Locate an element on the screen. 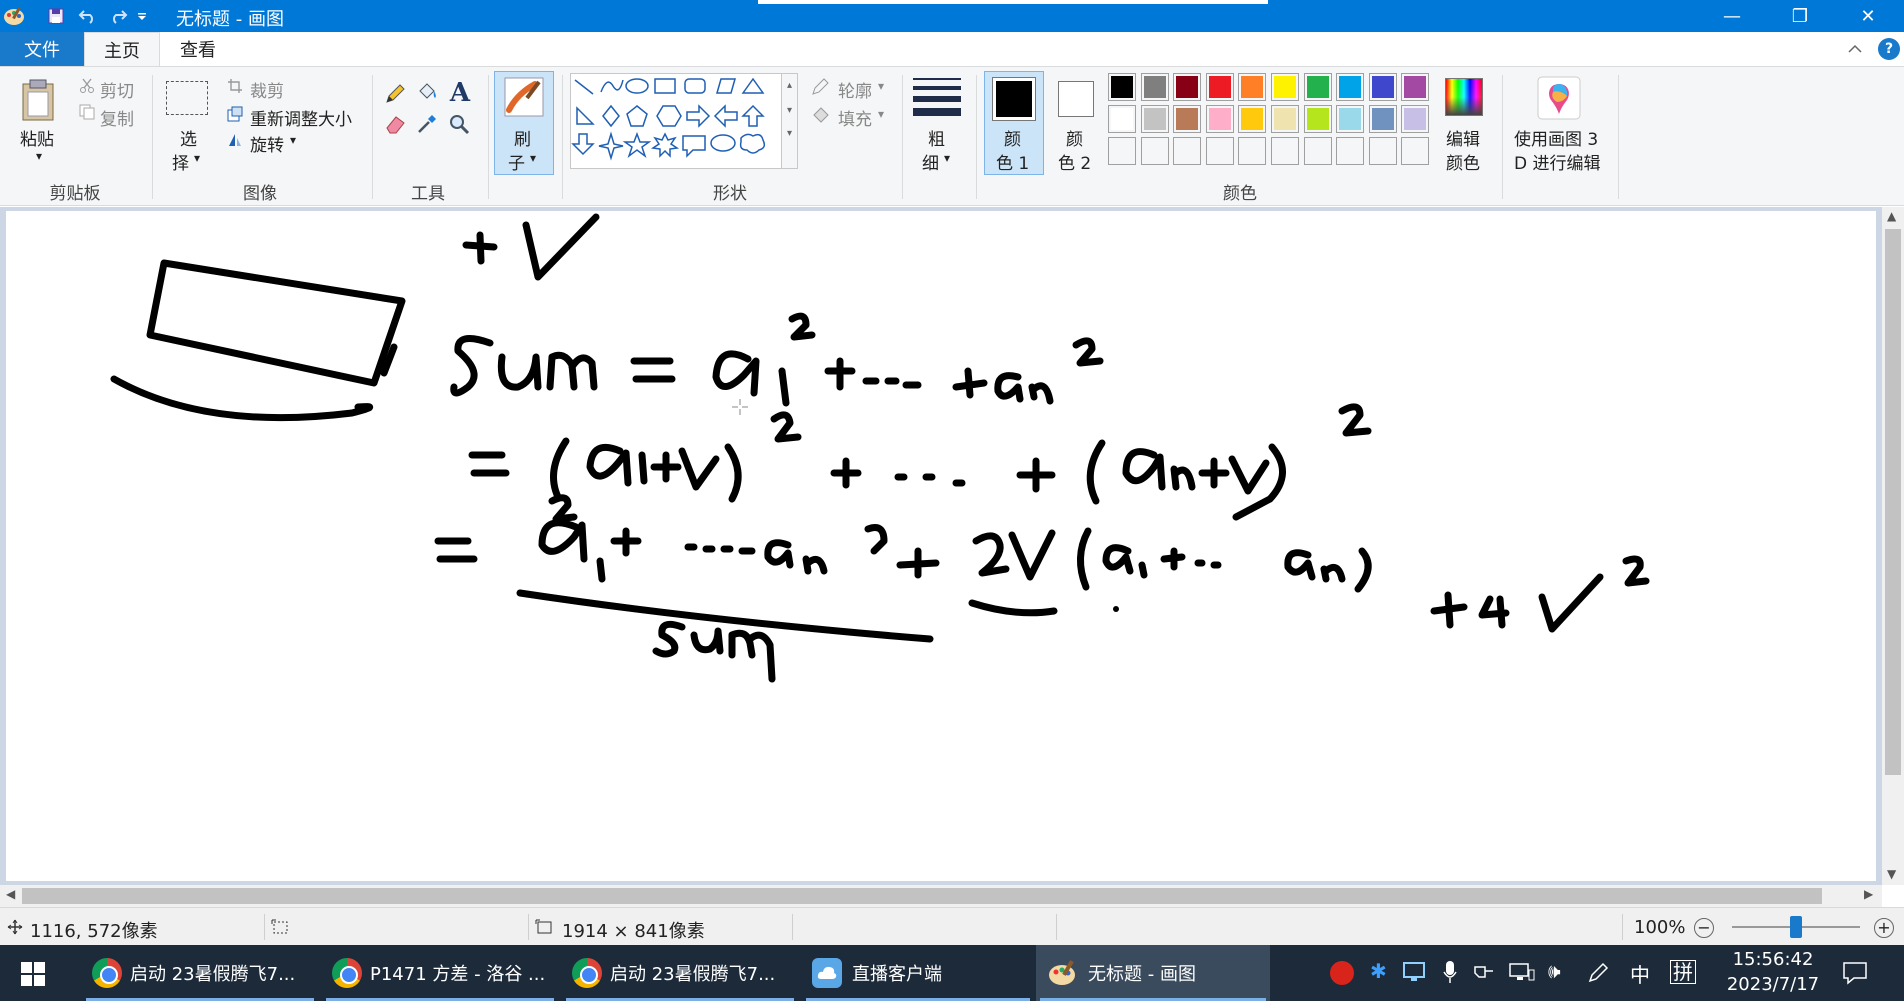  close-button: ✕ is located at coordinates (1868, 16).